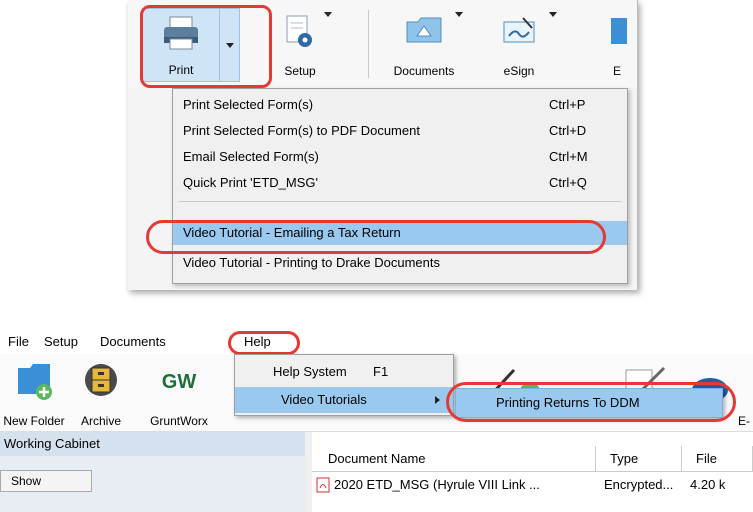 The image size is (753, 512). What do you see at coordinates (368, 44) in the screenshot?
I see `toolbar-separator` at bounding box center [368, 44].